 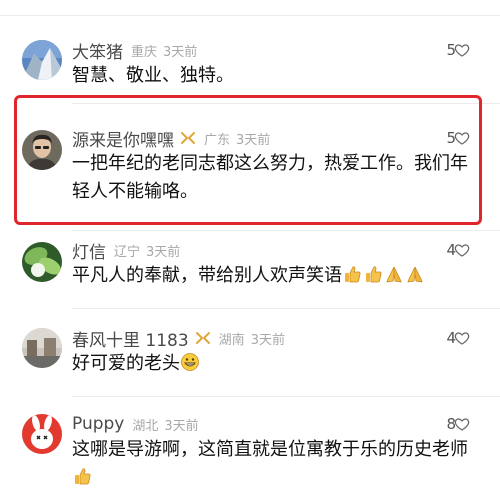 I want to click on comment-text: 好可爱的老头, so click(x=270, y=364).